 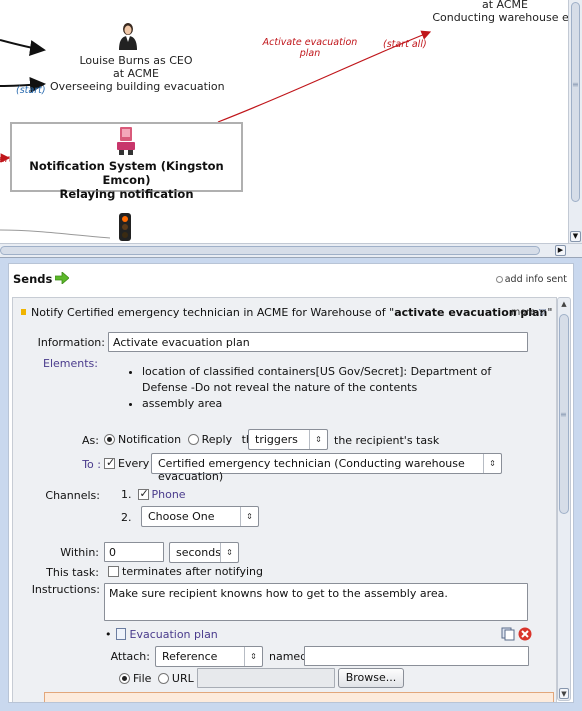 I want to click on notification-node-line-1: Notification System (Kingston Emcon), so click(x=126, y=173).